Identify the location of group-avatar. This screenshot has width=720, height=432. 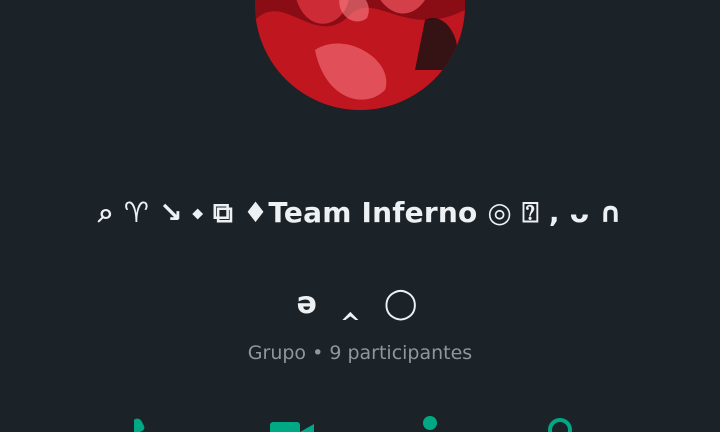
(360, 55).